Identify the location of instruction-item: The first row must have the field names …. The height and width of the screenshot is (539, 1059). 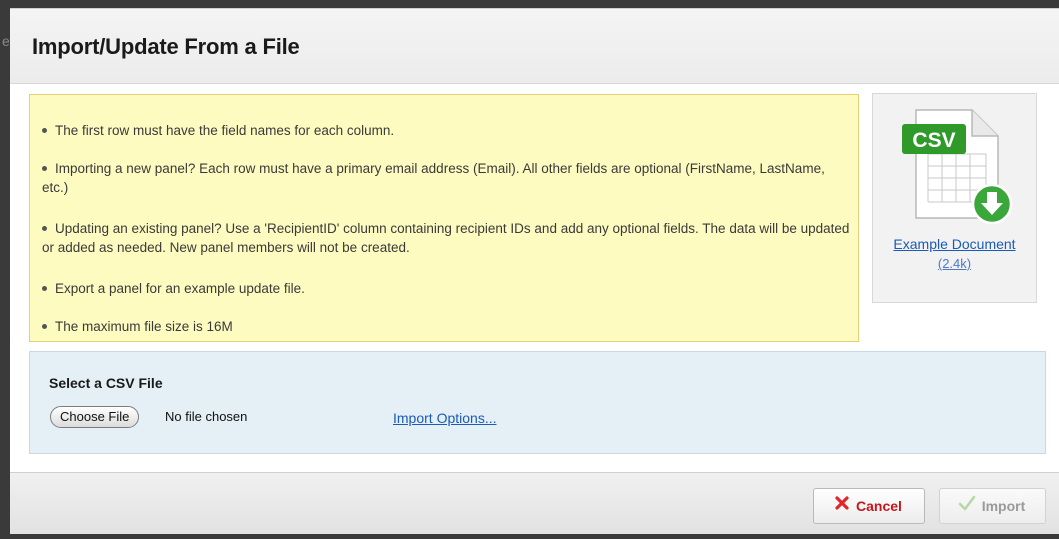
(447, 130).